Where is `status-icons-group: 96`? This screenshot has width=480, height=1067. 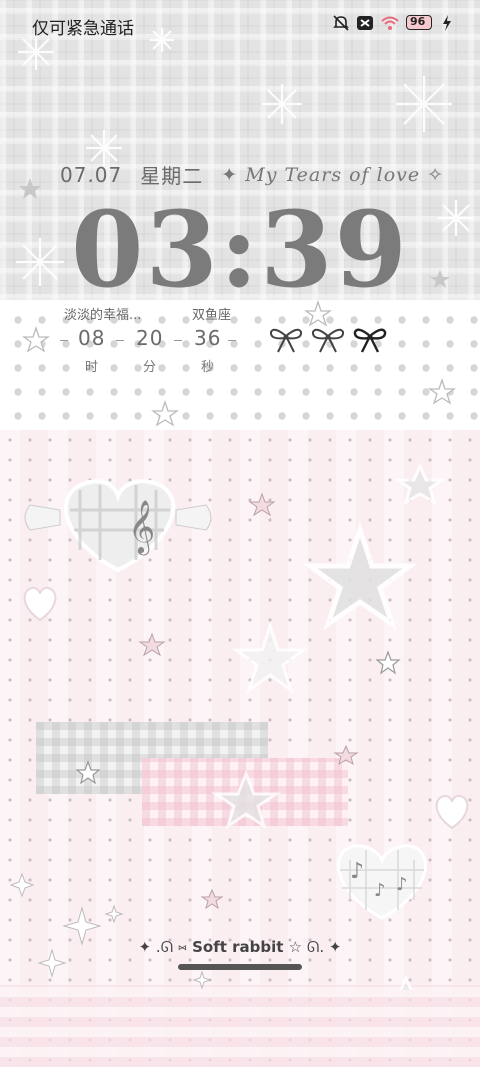
status-icons-group: 96 is located at coordinates (392, 23).